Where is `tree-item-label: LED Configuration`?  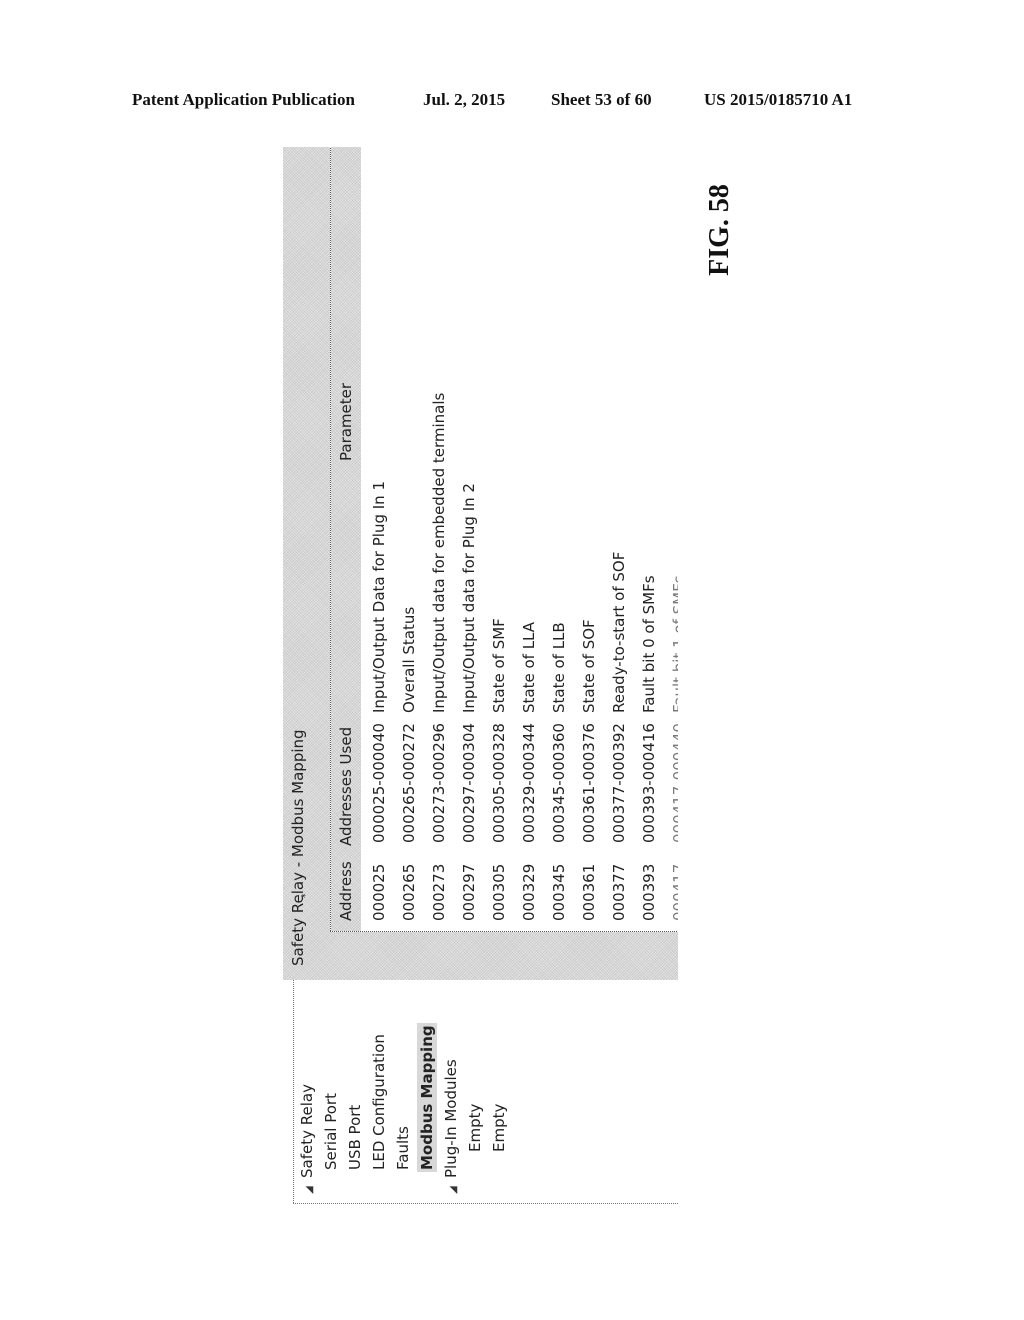
tree-item-label: LED Configuration is located at coordinates (379, 1102).